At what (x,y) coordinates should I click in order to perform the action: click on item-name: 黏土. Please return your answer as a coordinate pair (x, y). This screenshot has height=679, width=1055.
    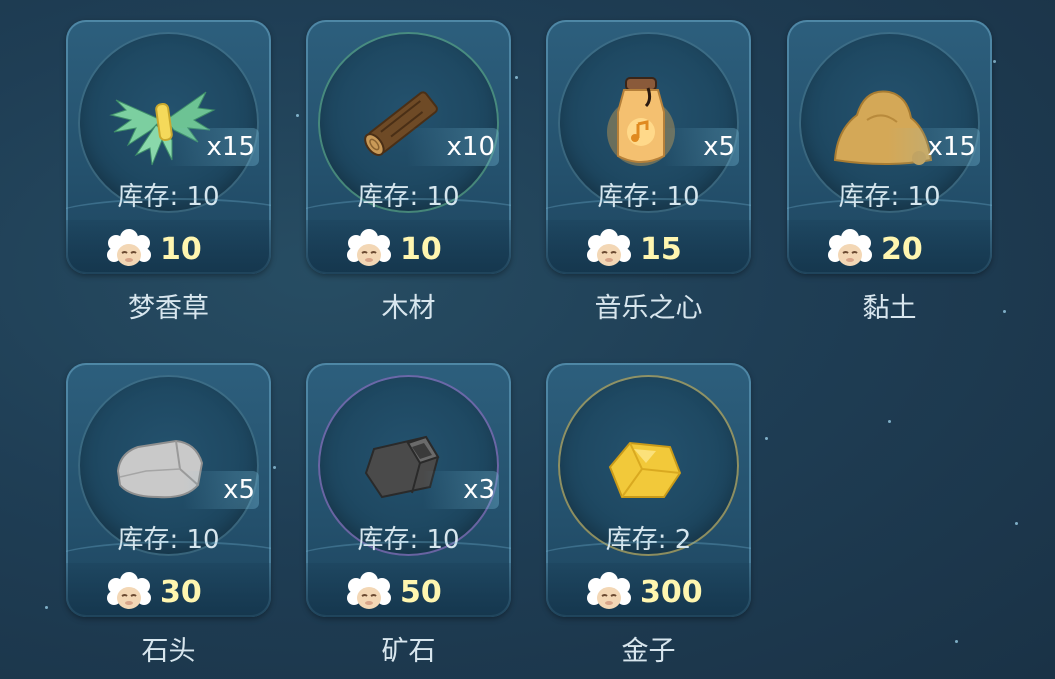
    Looking at the image, I should click on (889, 308).